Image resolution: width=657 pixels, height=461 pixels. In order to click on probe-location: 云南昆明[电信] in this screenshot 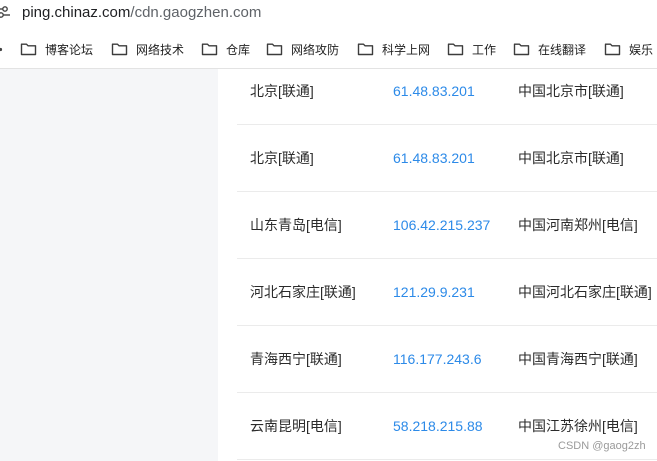, I will do `click(296, 426)`.